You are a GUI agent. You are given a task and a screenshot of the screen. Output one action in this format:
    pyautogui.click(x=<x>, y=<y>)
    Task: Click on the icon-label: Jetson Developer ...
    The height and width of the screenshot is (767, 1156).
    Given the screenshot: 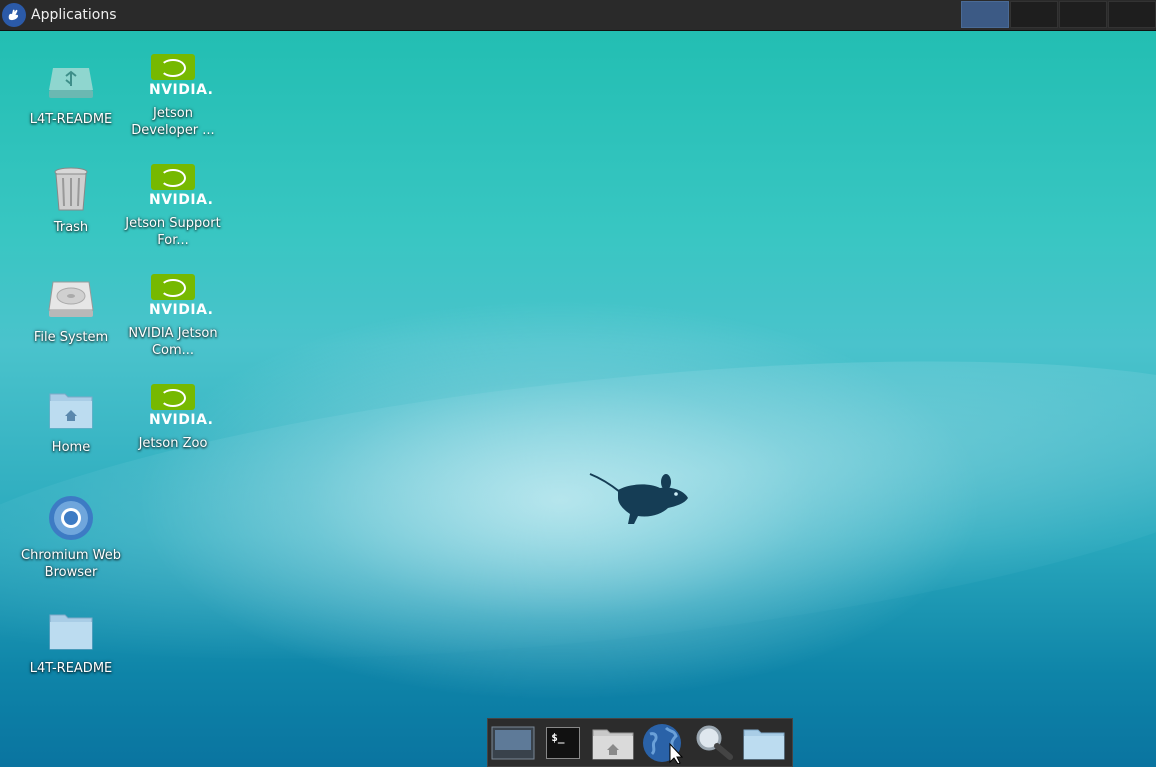 What is the action you would take?
    pyautogui.click(x=173, y=122)
    